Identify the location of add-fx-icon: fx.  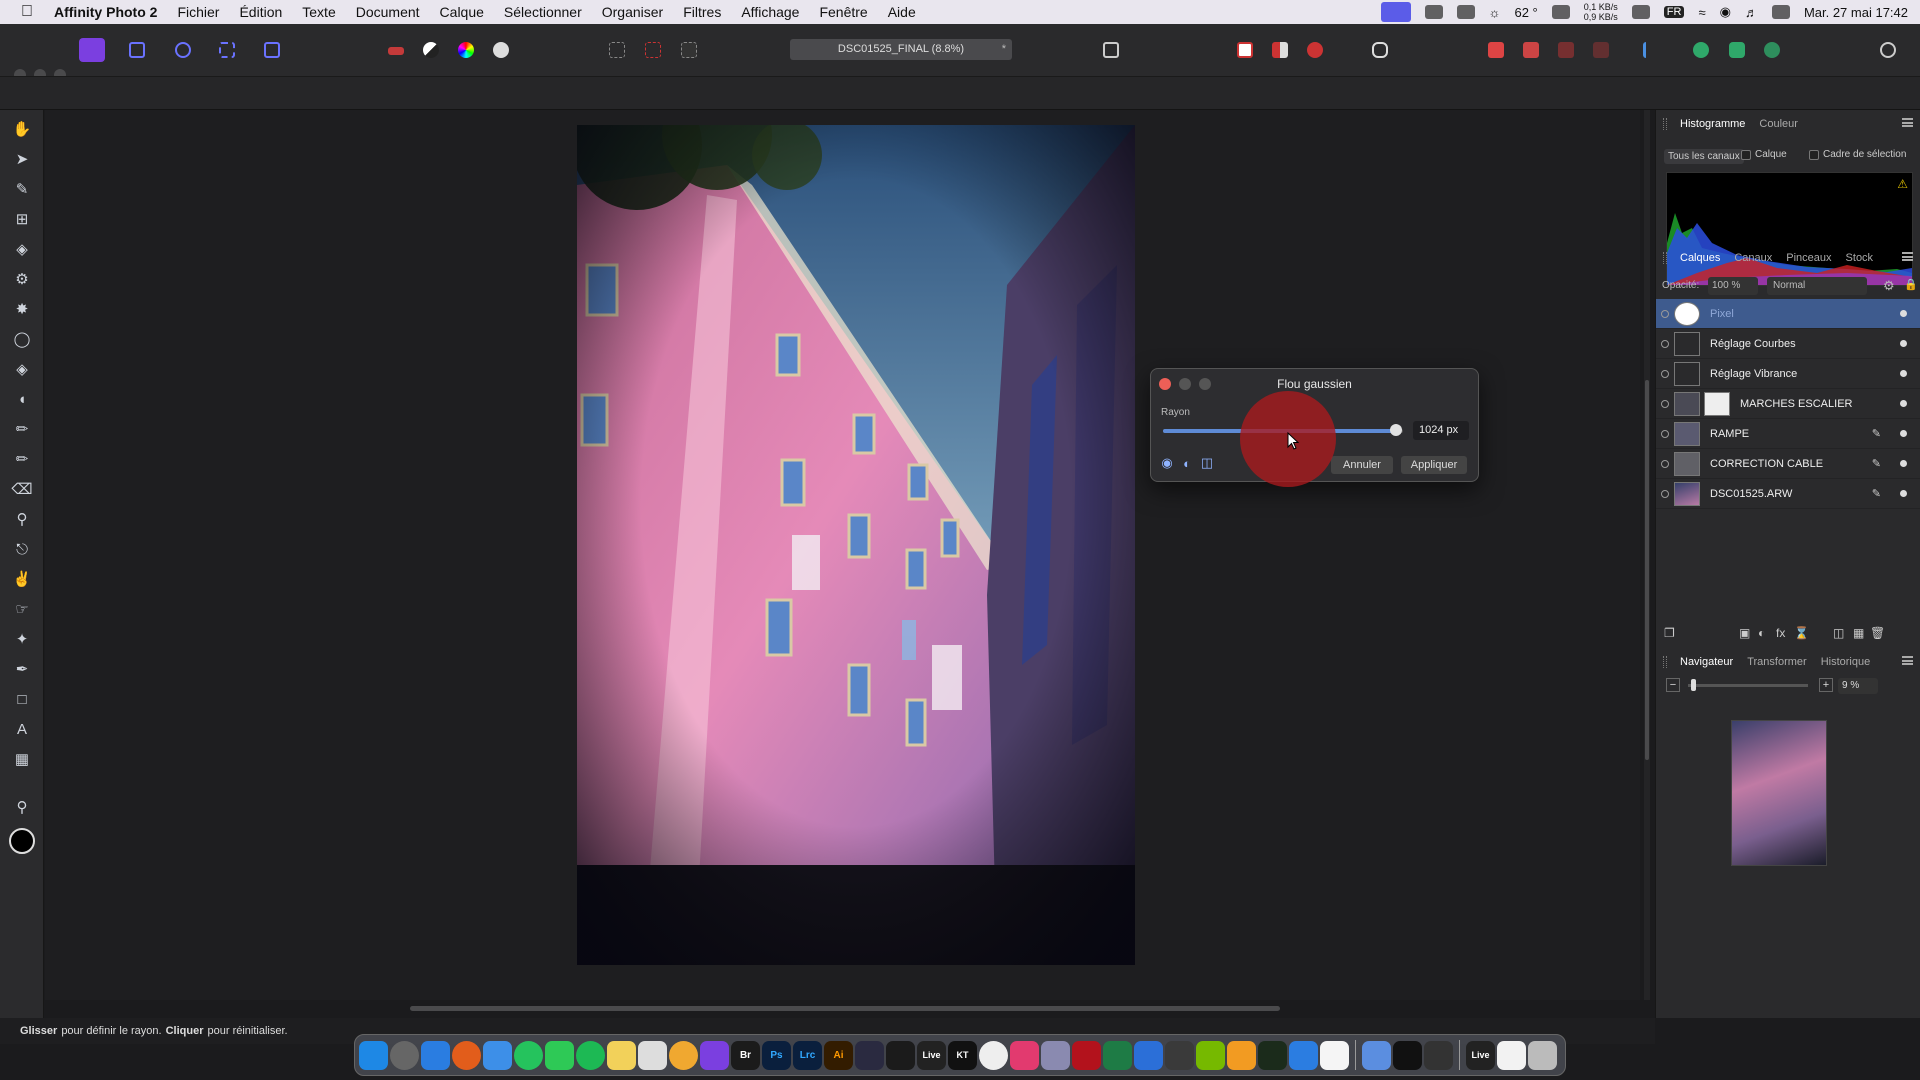
(1780, 633).